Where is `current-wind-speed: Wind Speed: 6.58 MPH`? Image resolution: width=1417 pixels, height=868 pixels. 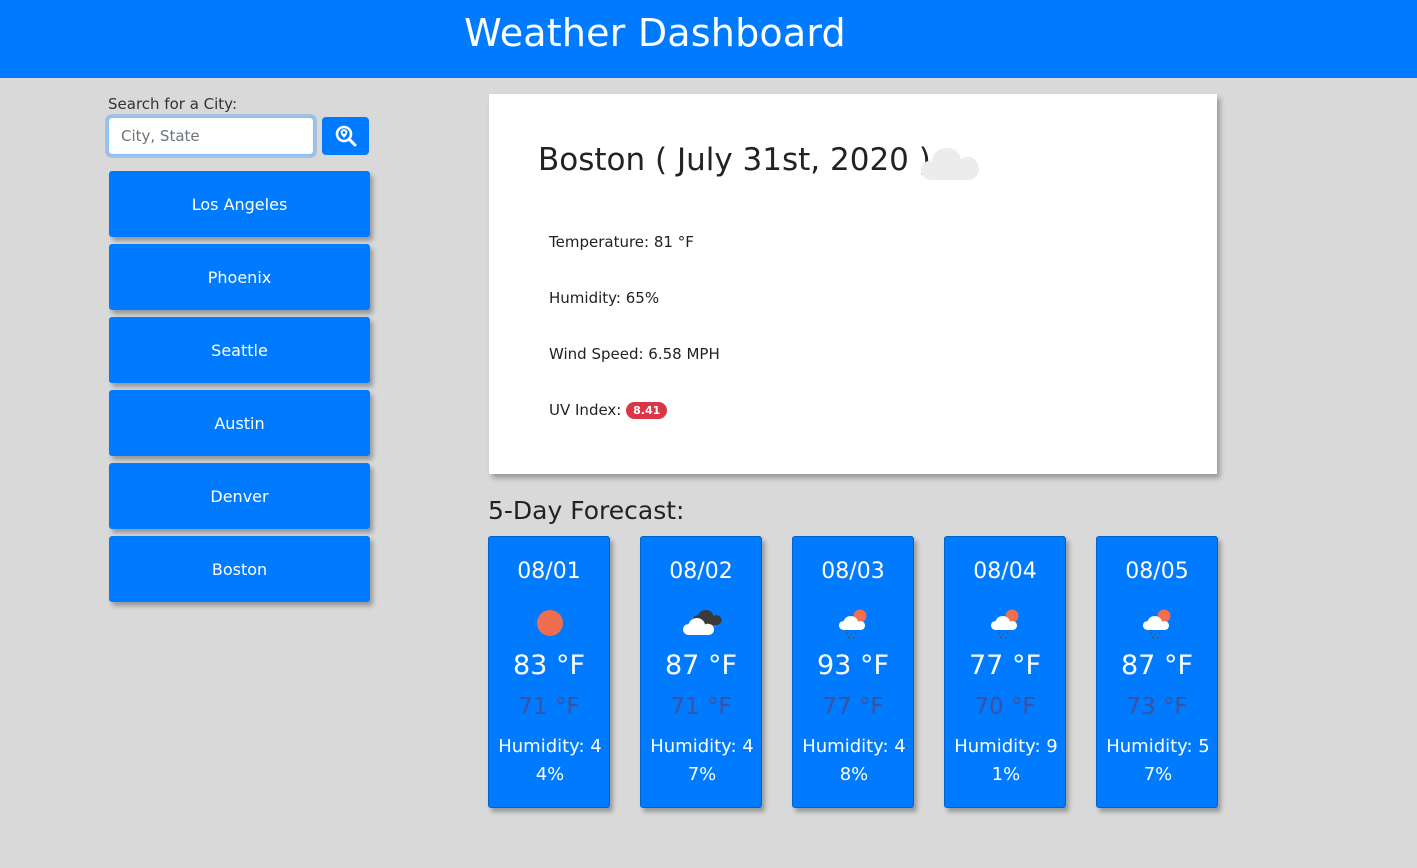
current-wind-speed: Wind Speed: 6.58 MPH is located at coordinates (634, 354).